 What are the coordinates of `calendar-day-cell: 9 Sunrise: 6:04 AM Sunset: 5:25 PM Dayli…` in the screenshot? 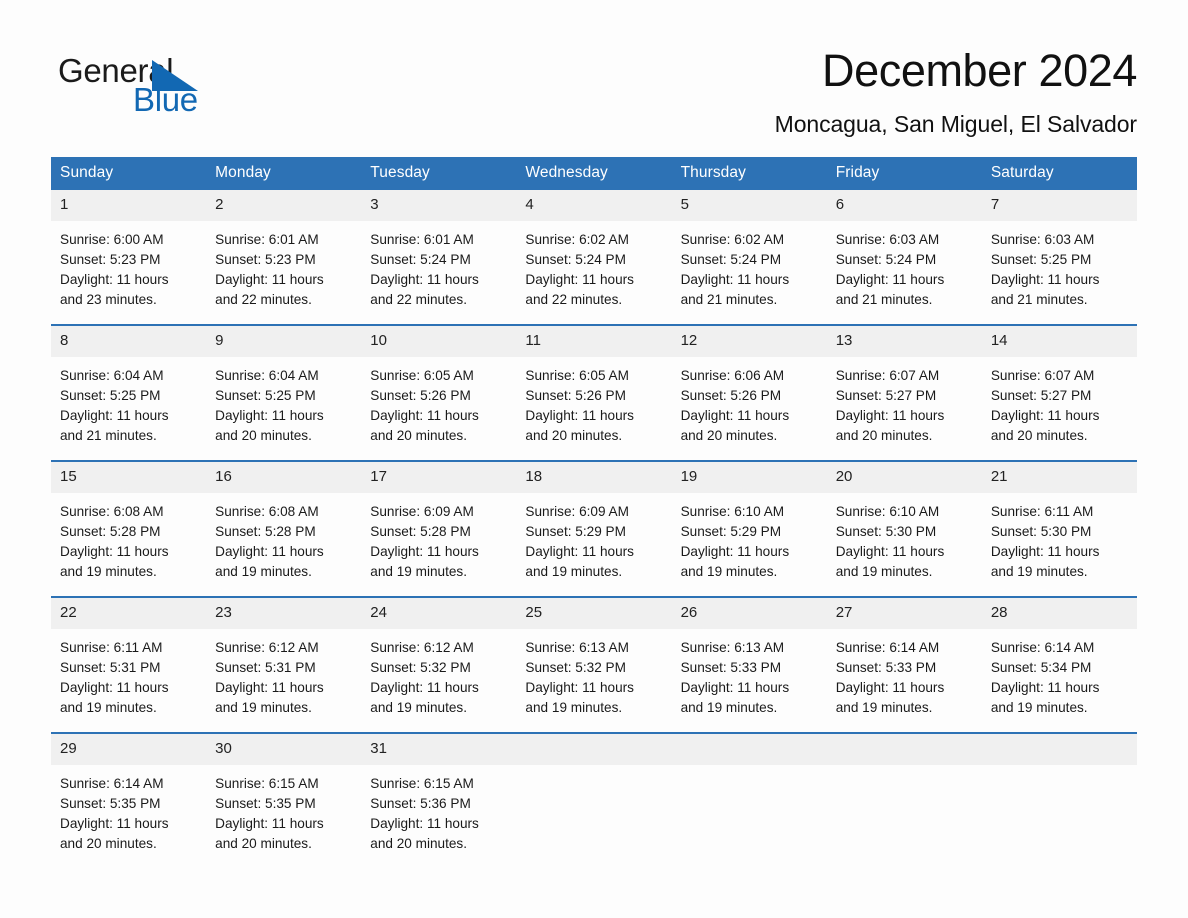 It's located at (284, 392).